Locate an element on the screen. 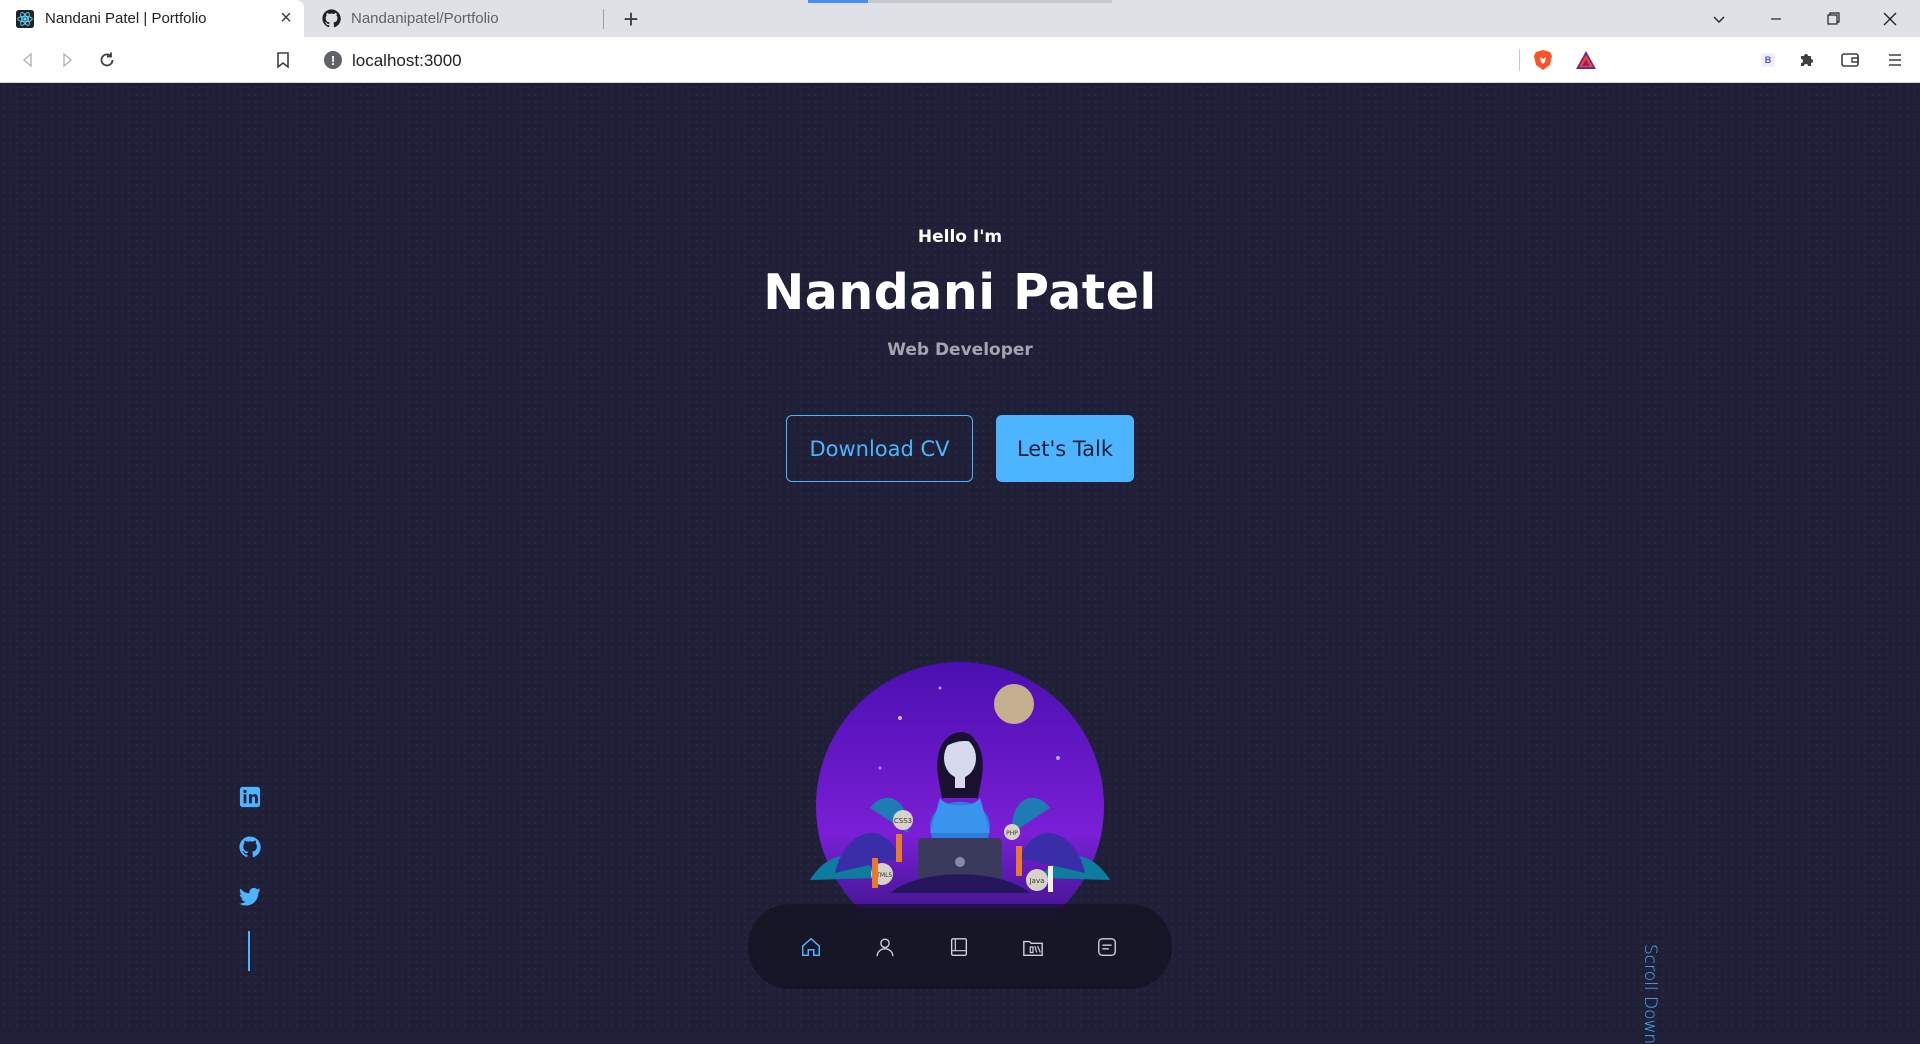 The image size is (1920, 1044). social-divider-line is located at coordinates (249, 951).